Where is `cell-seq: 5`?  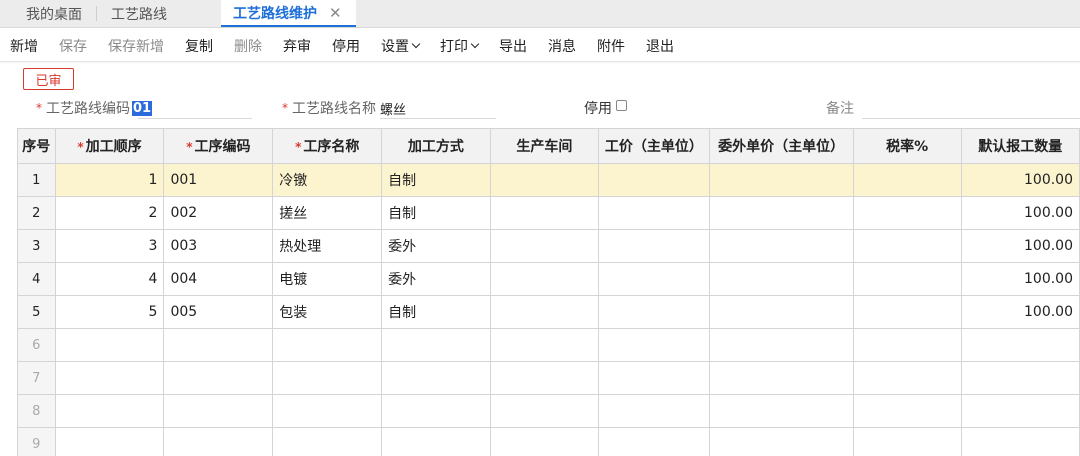 cell-seq: 5 is located at coordinates (109, 312).